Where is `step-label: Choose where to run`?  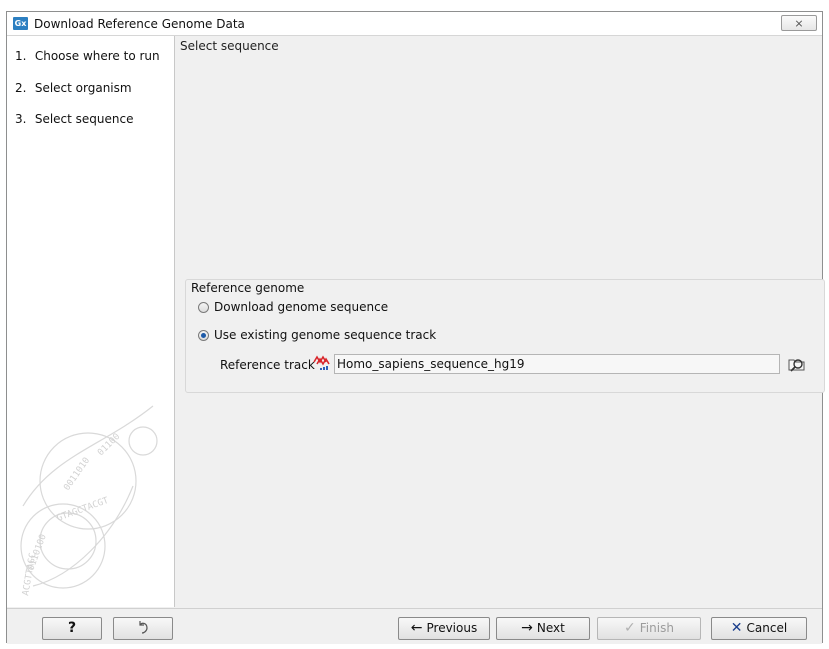 step-label: Choose where to run is located at coordinates (97, 56).